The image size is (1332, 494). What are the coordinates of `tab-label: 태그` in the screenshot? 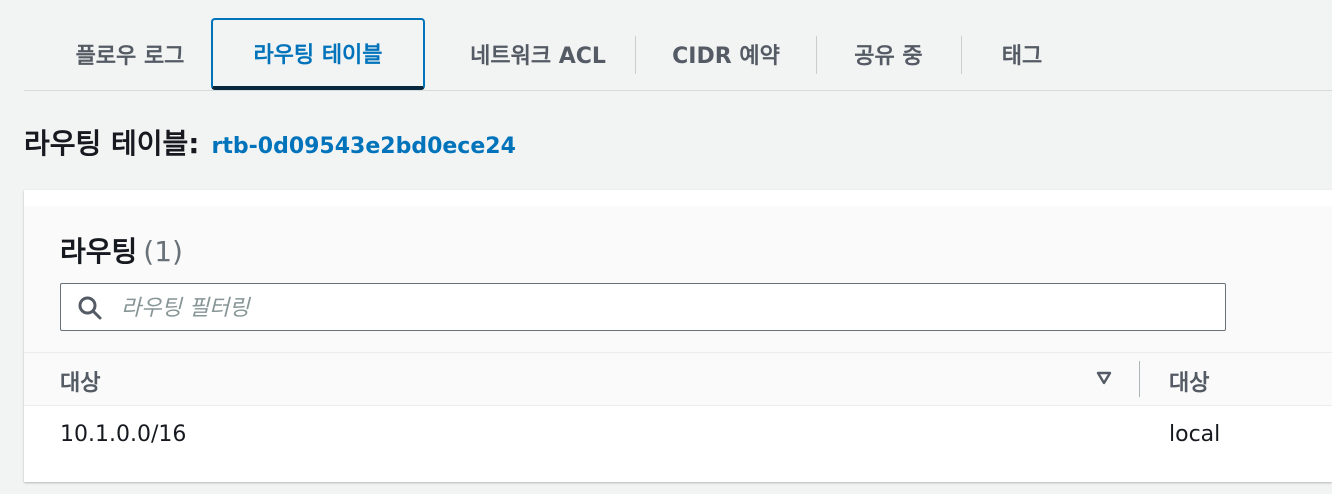 It's located at (1022, 56).